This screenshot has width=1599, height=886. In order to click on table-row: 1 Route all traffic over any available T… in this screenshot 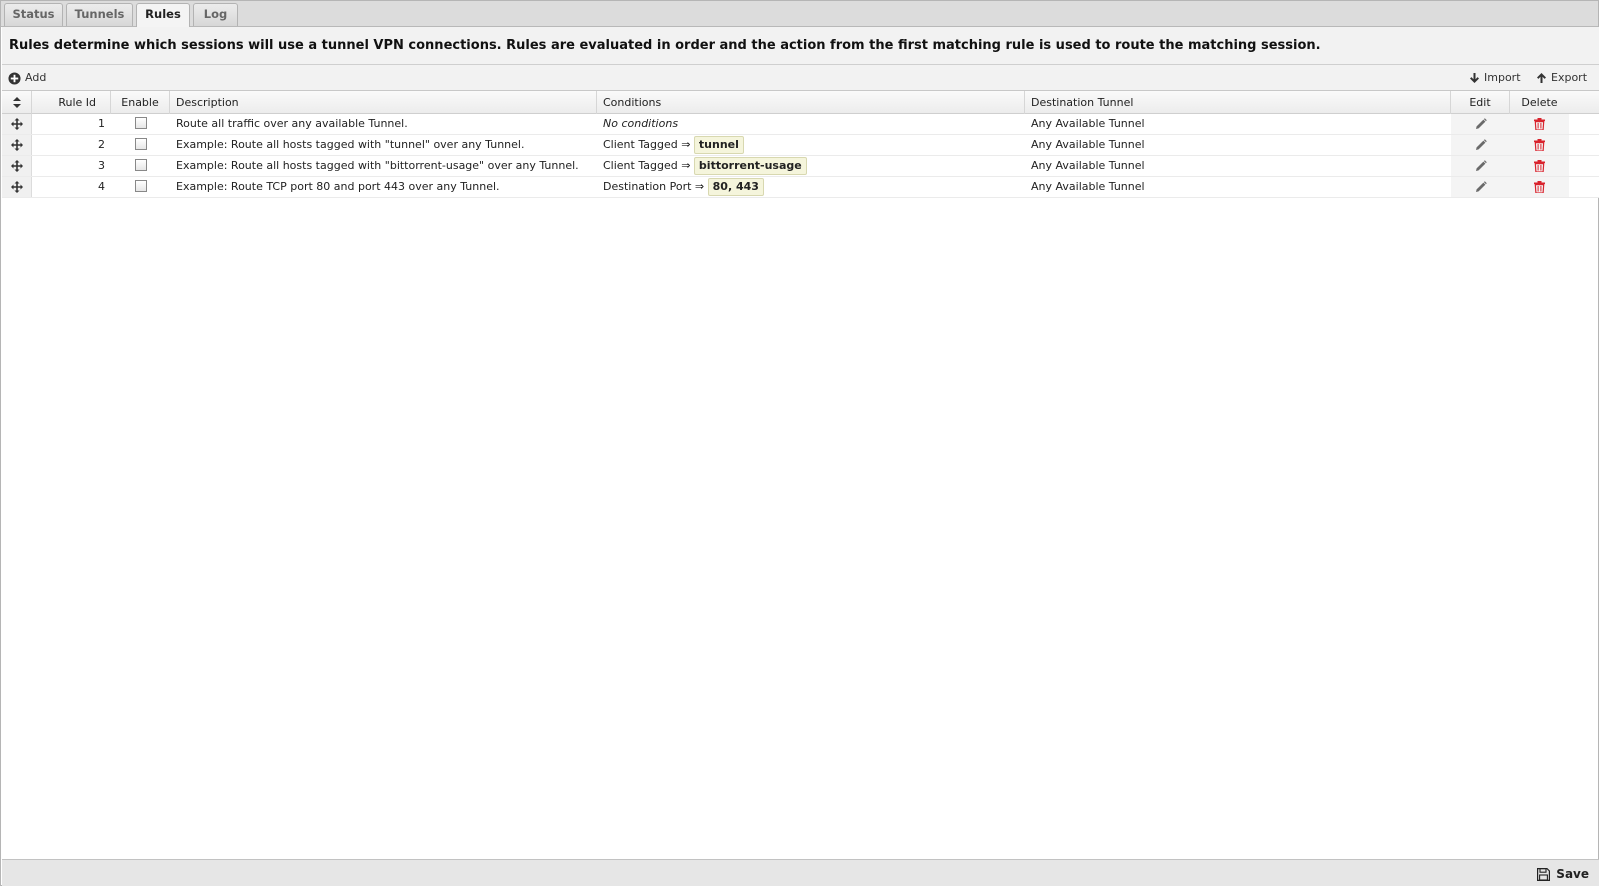, I will do `click(800, 124)`.